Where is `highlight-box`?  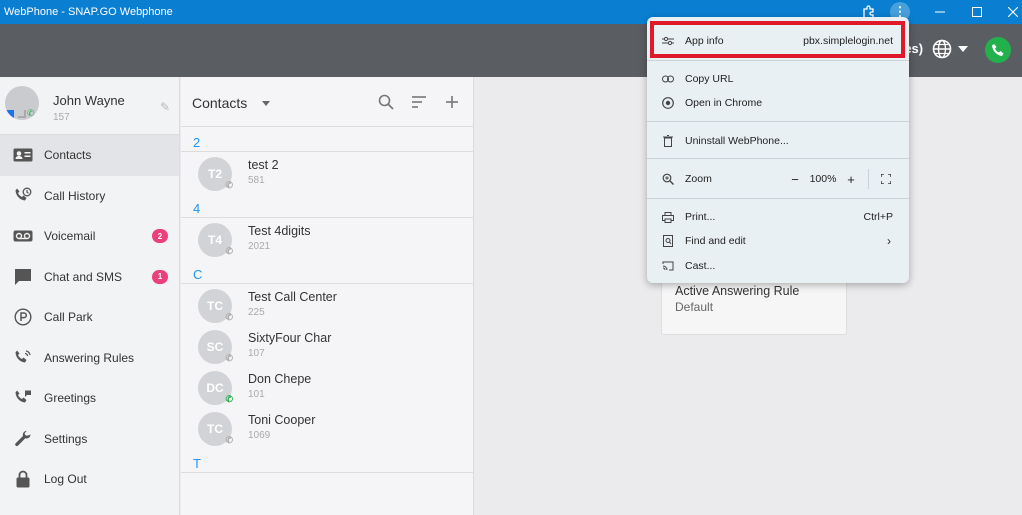
highlight-box is located at coordinates (777, 39).